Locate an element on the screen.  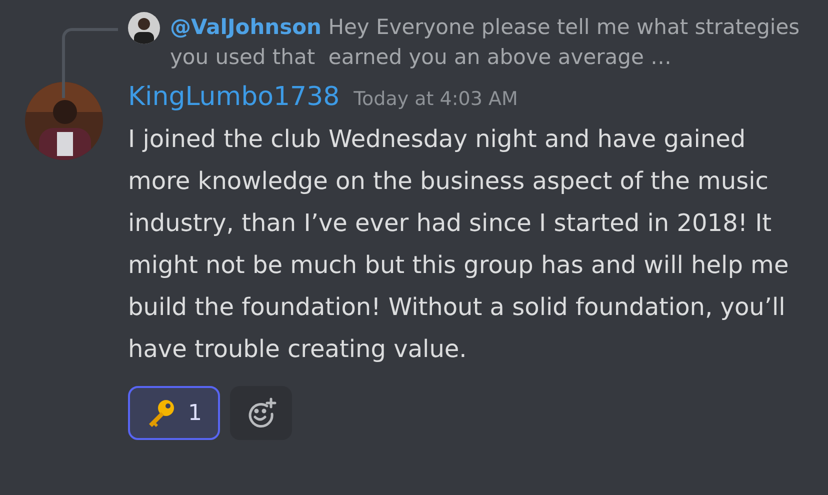
avatar is located at coordinates (144, 28).